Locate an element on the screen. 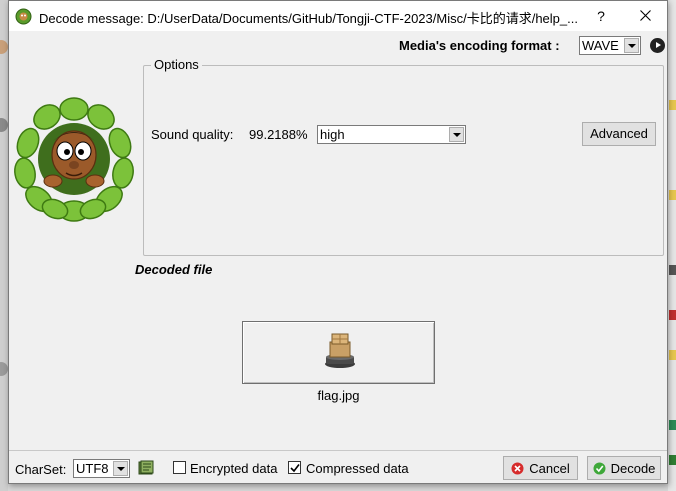 The image size is (676, 491). close-icon is located at coordinates (645, 15).